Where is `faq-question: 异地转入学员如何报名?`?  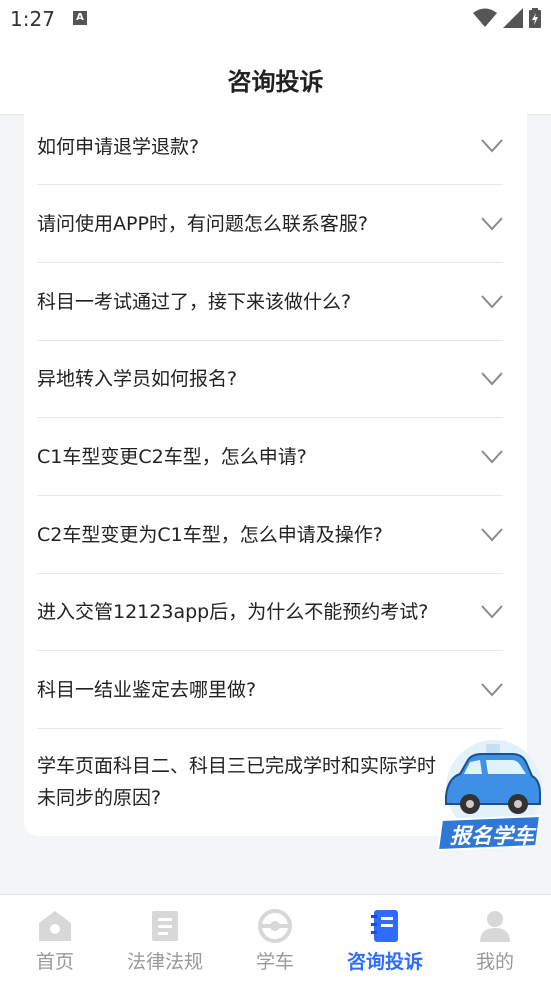 faq-question: 异地转入学员如何报名? is located at coordinates (137, 379).